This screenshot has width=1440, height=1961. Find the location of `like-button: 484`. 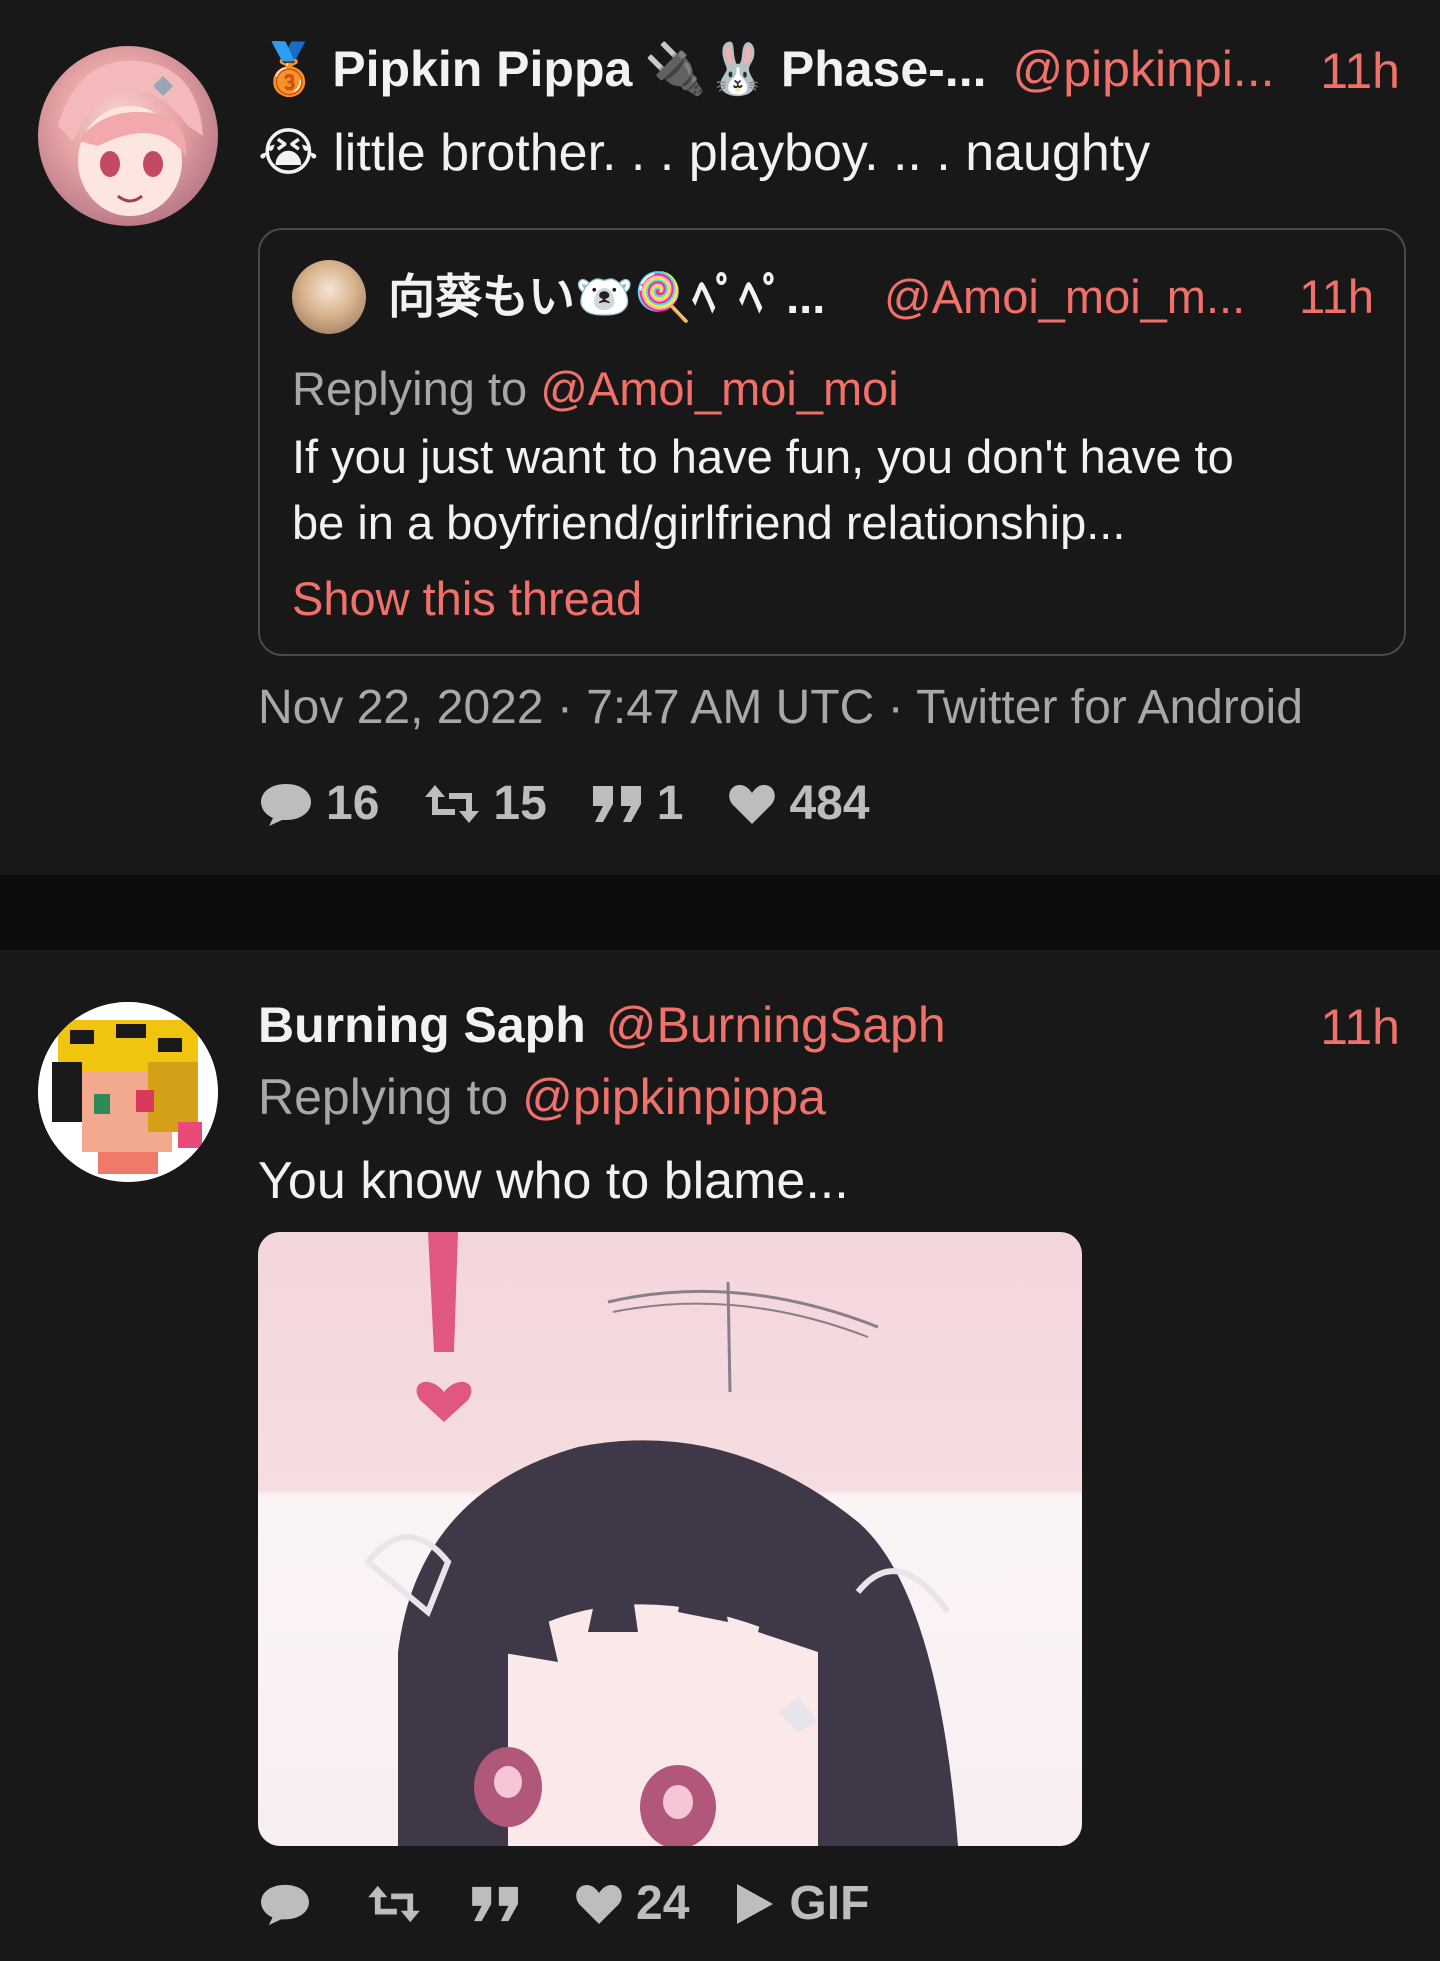

like-button: 484 is located at coordinates (798, 803).